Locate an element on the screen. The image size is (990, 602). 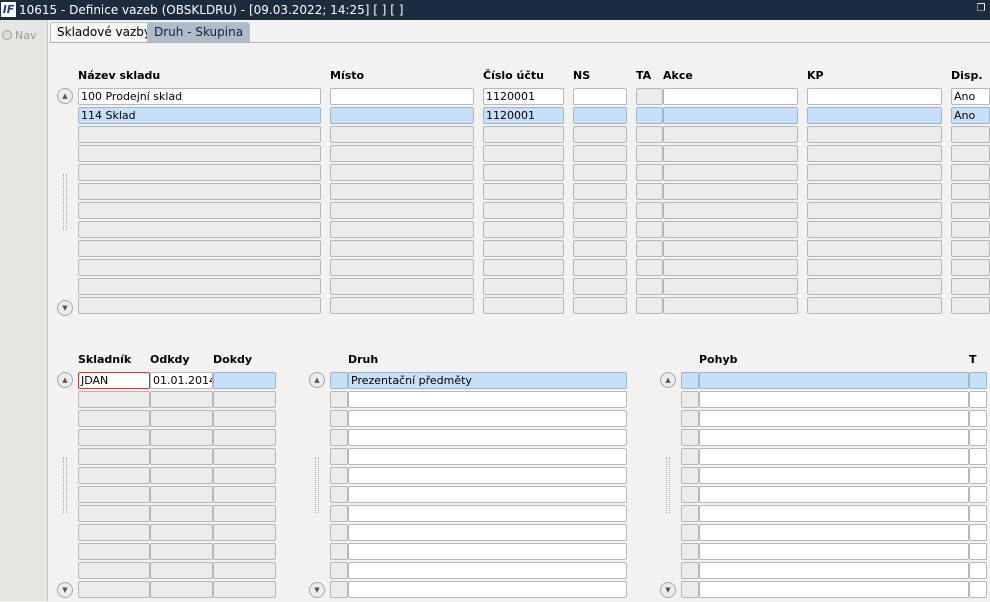
nav-button: Nav is located at coordinates (19, 35).